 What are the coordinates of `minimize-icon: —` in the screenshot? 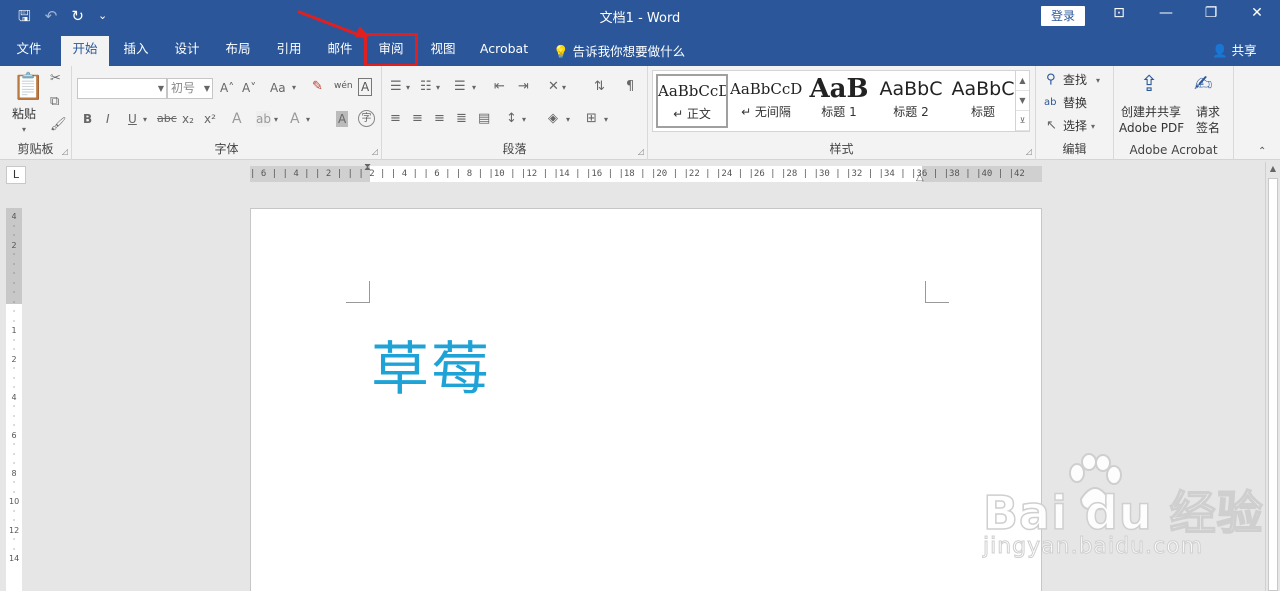 It's located at (1166, 13).